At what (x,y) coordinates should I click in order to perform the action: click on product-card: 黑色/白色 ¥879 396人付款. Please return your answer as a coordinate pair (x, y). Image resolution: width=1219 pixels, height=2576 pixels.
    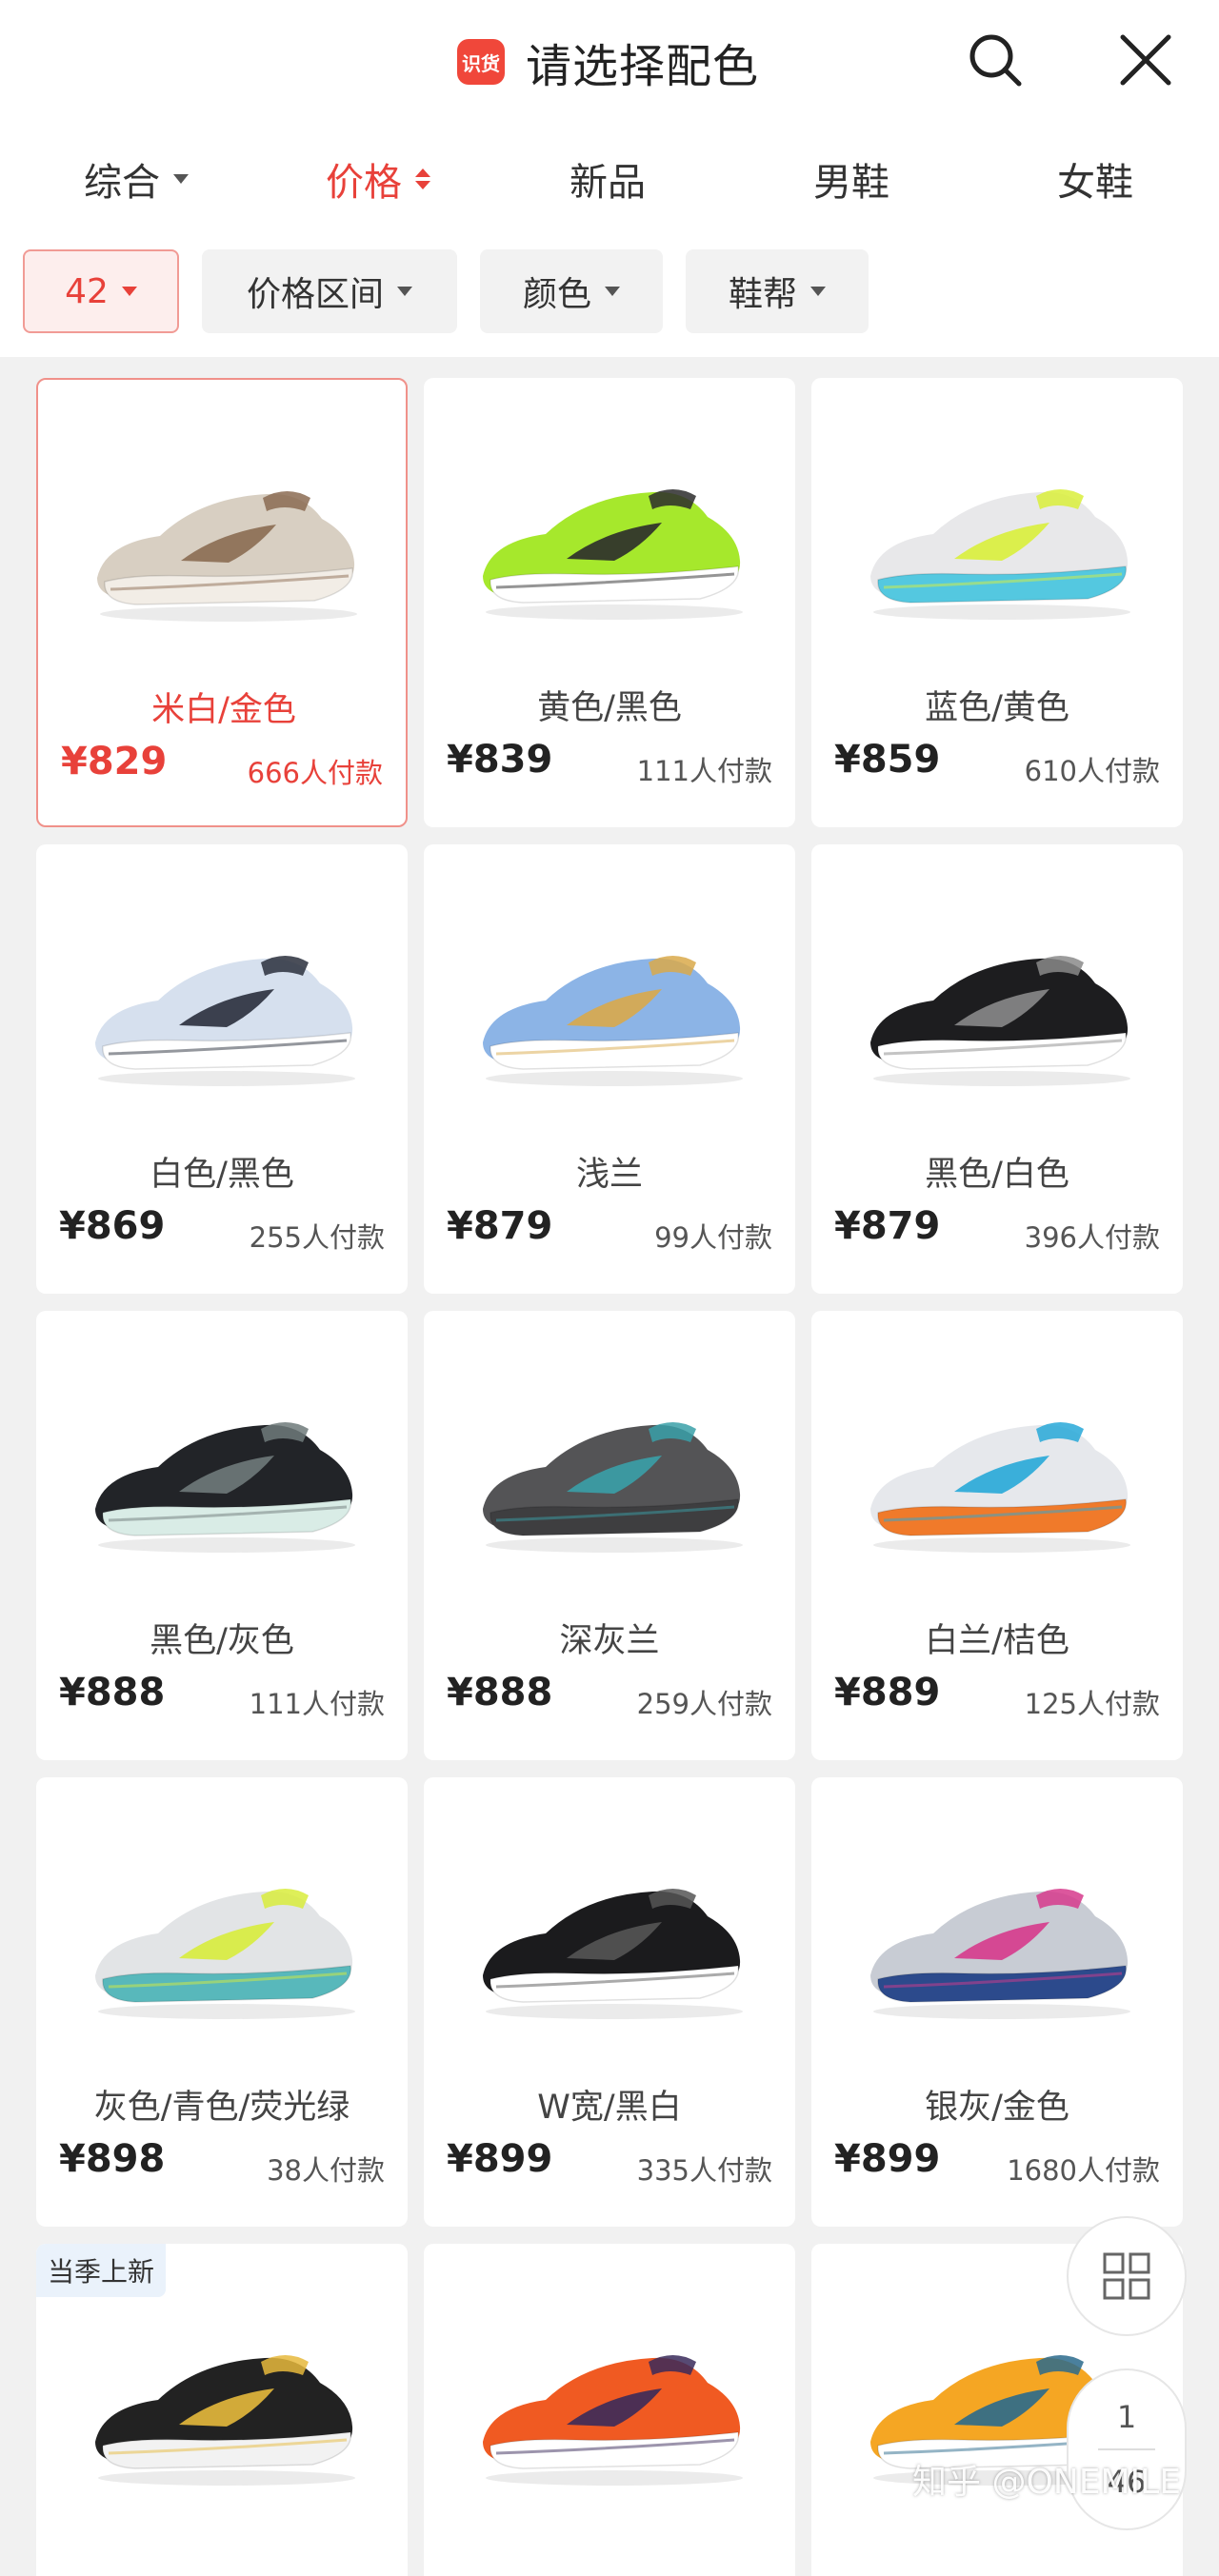
    Looking at the image, I should click on (997, 1069).